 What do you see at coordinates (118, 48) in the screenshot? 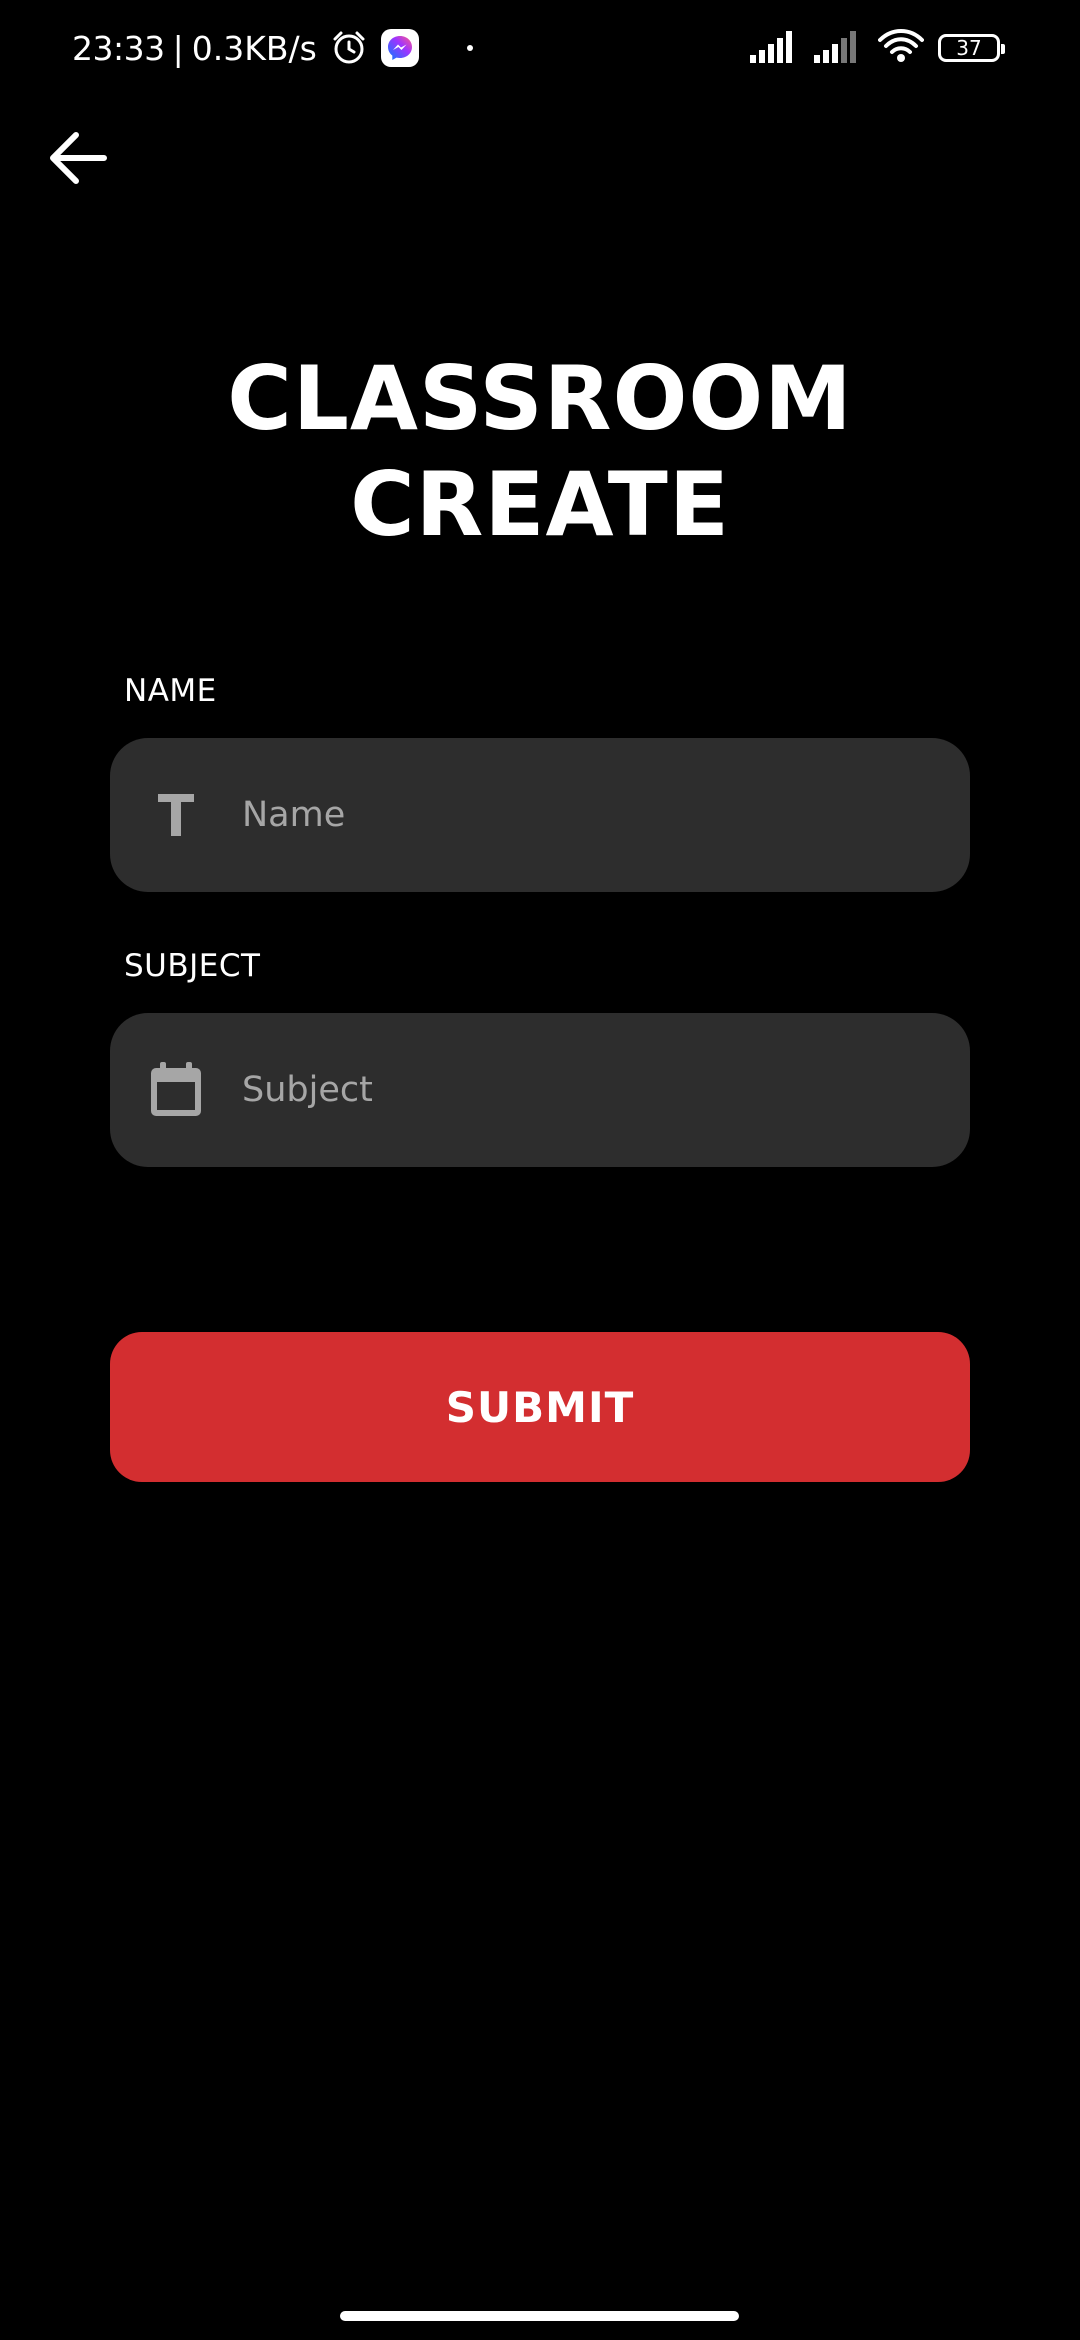
I see `status-time: 23:33` at bounding box center [118, 48].